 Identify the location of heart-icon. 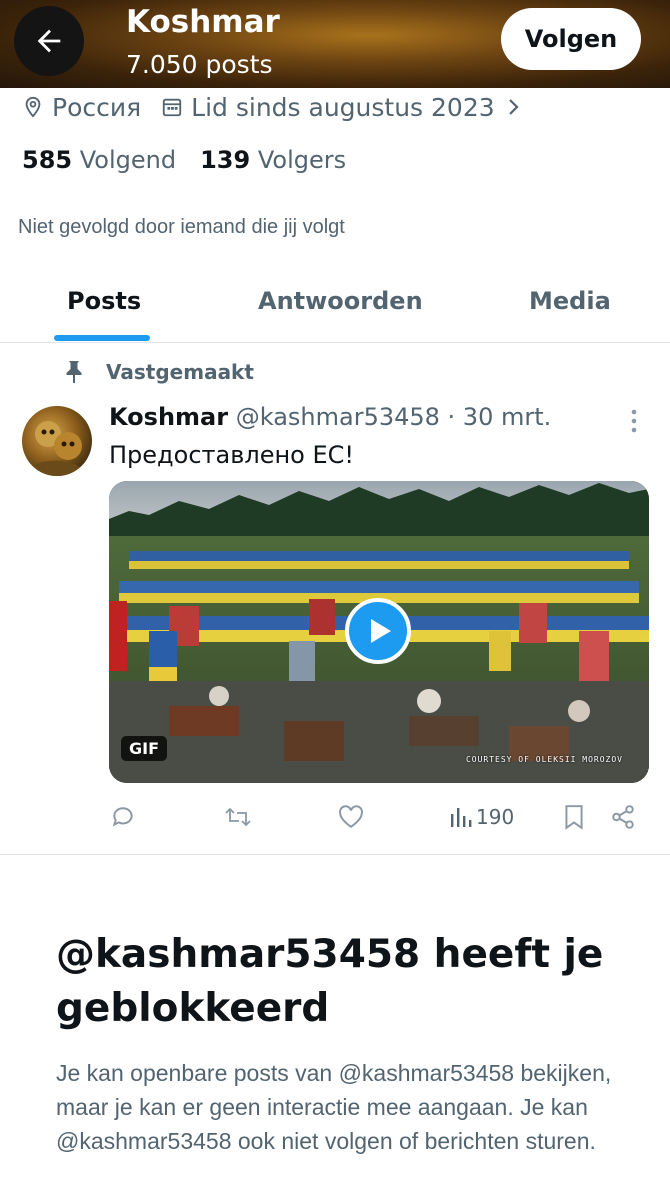
(351, 817).